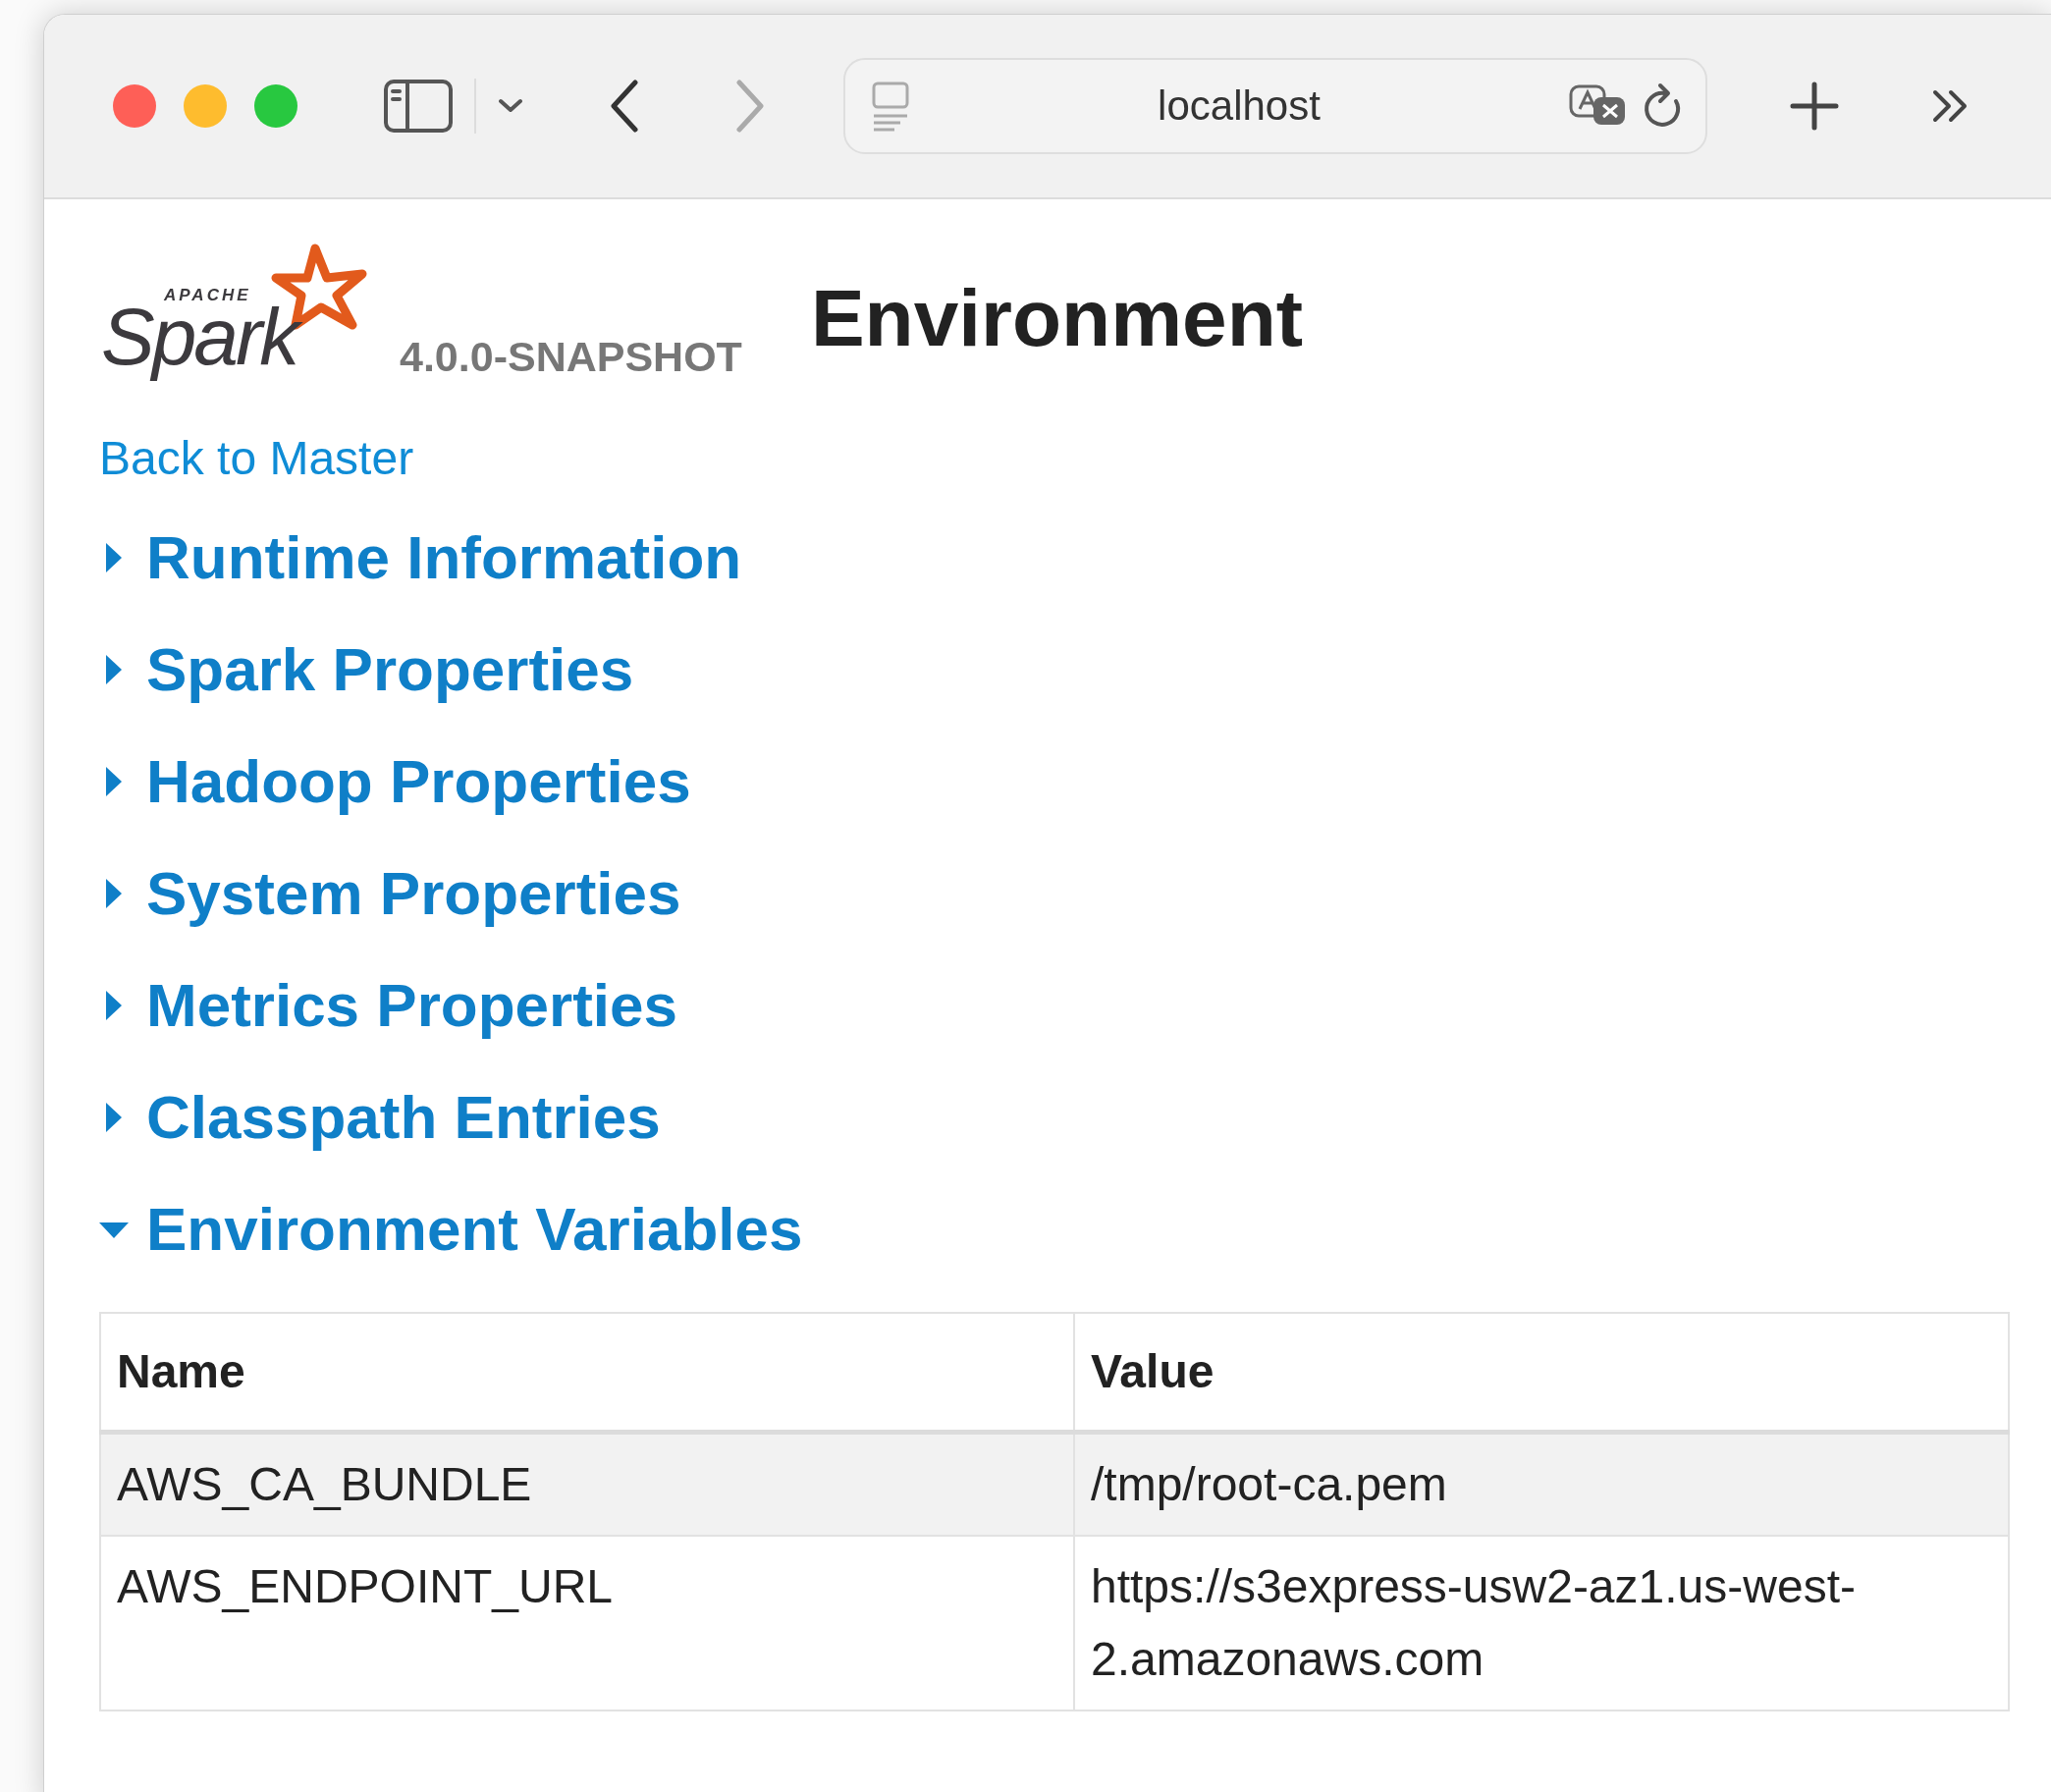  What do you see at coordinates (1541, 1484) in the screenshot?
I see `table-cell: /tmp/root-ca.pem` at bounding box center [1541, 1484].